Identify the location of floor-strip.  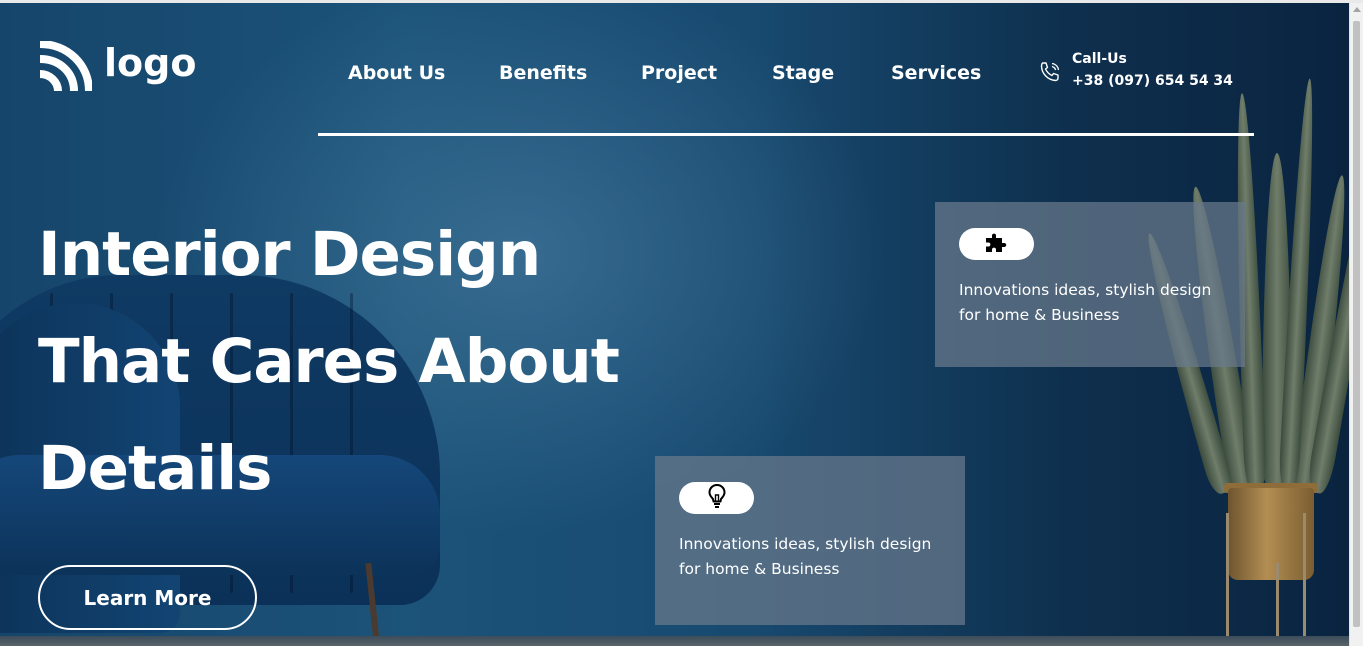
(674, 641).